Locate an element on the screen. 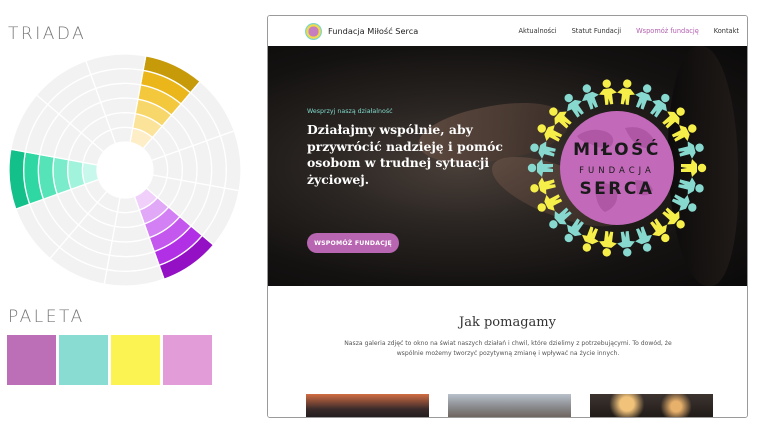  palette-swatch-yellow is located at coordinates (135, 360).